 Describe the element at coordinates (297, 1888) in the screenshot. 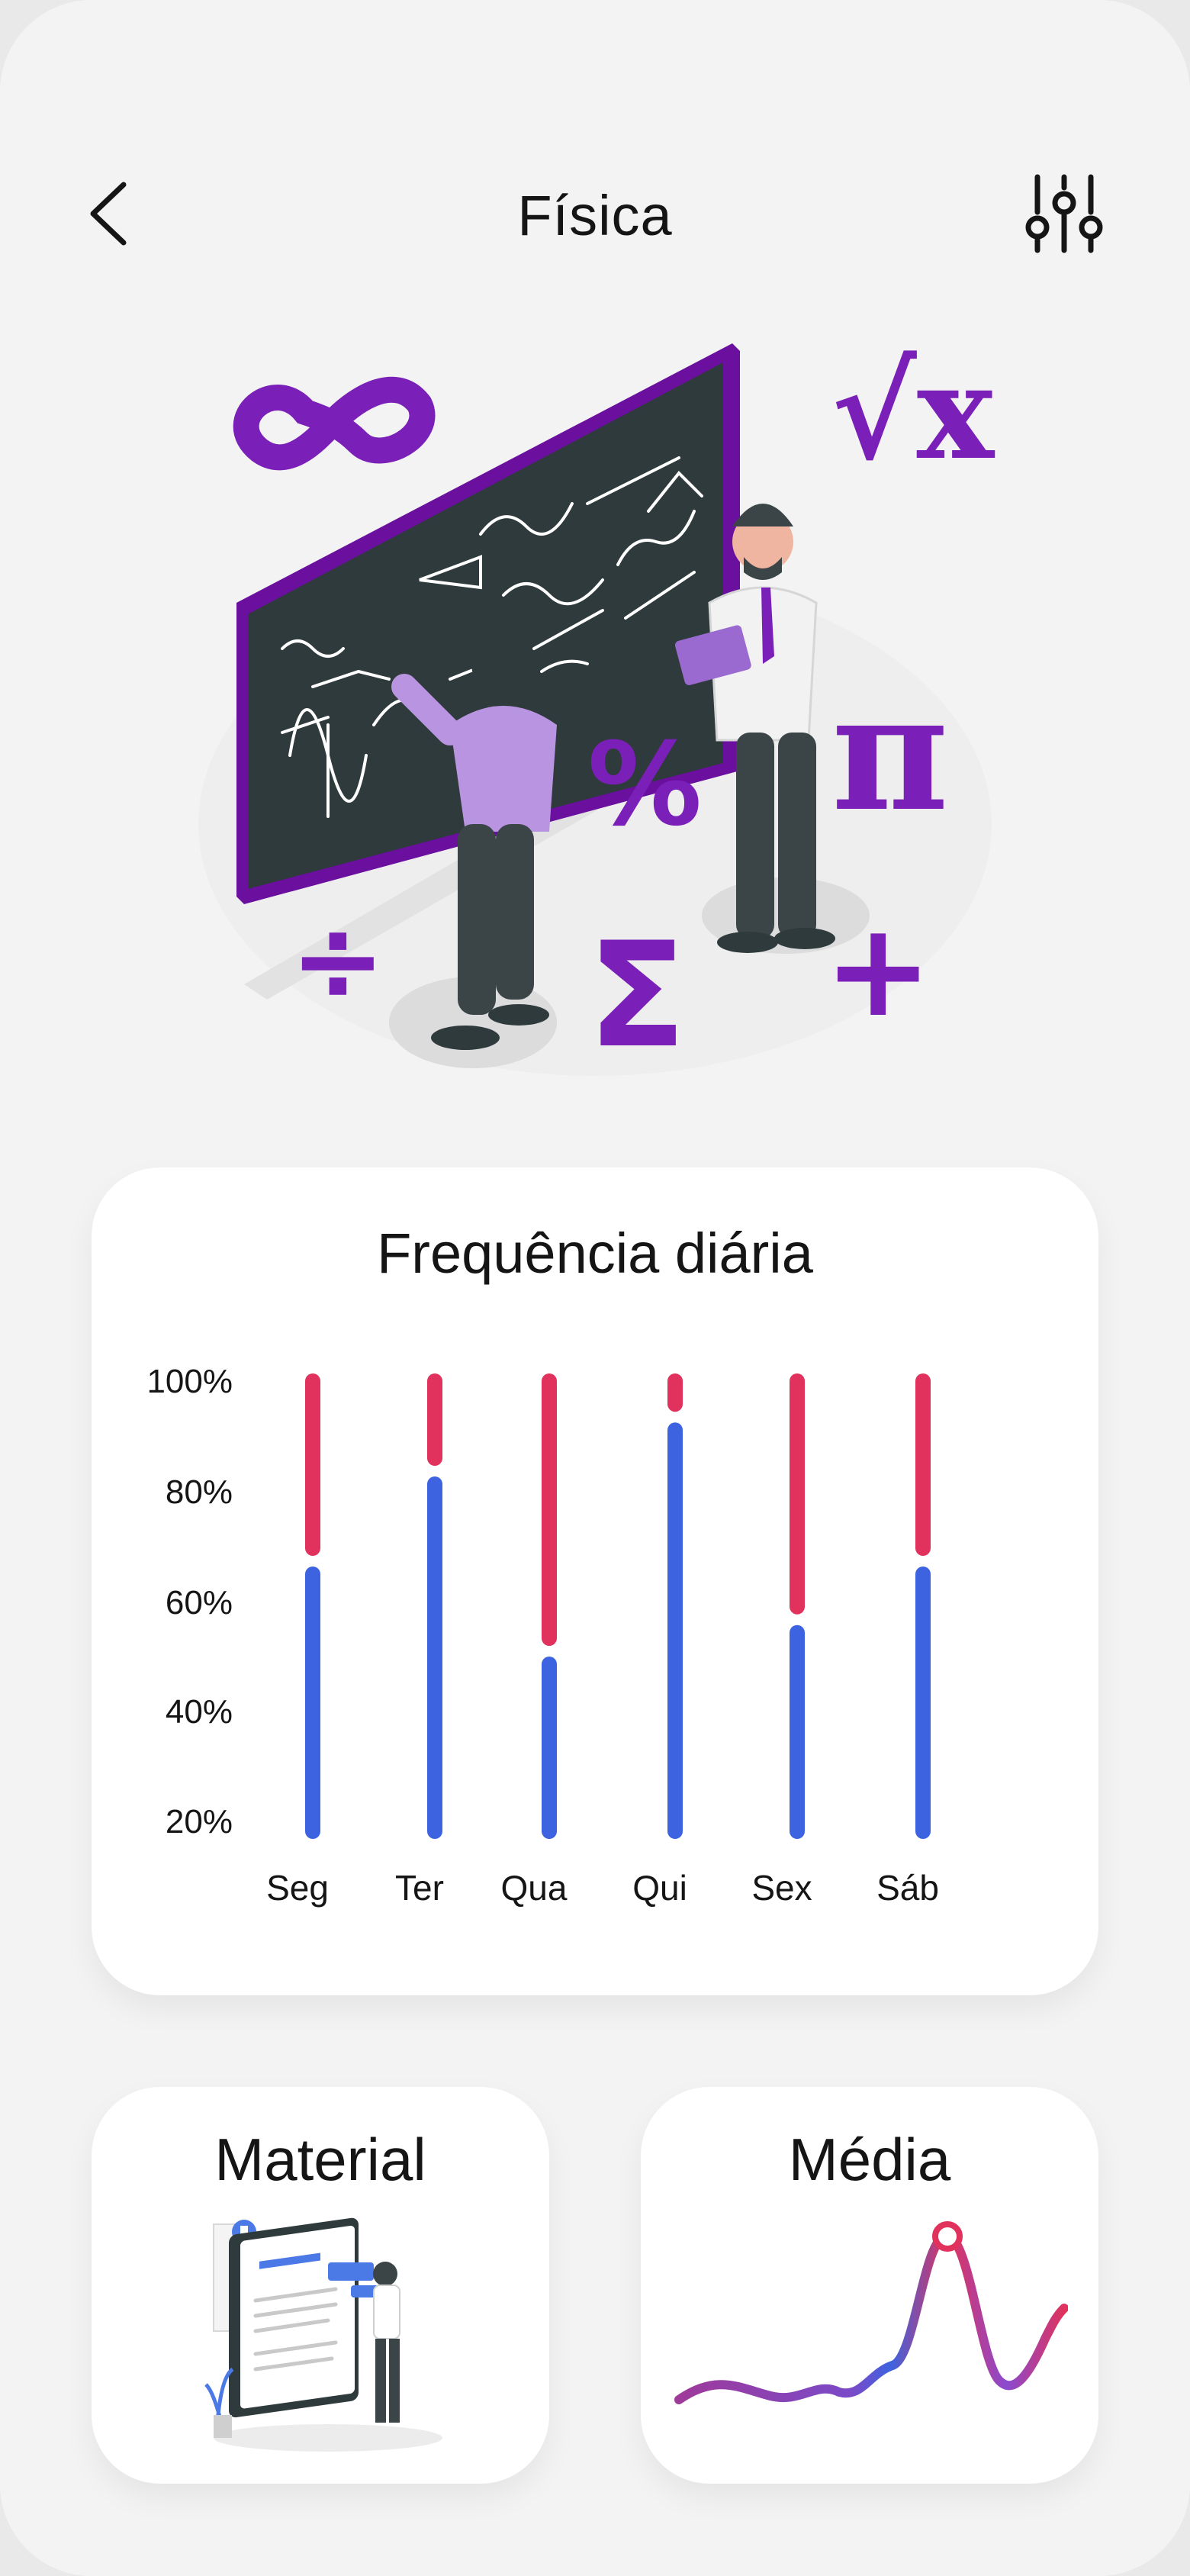

I see `x-tick-label: Seg` at that location.